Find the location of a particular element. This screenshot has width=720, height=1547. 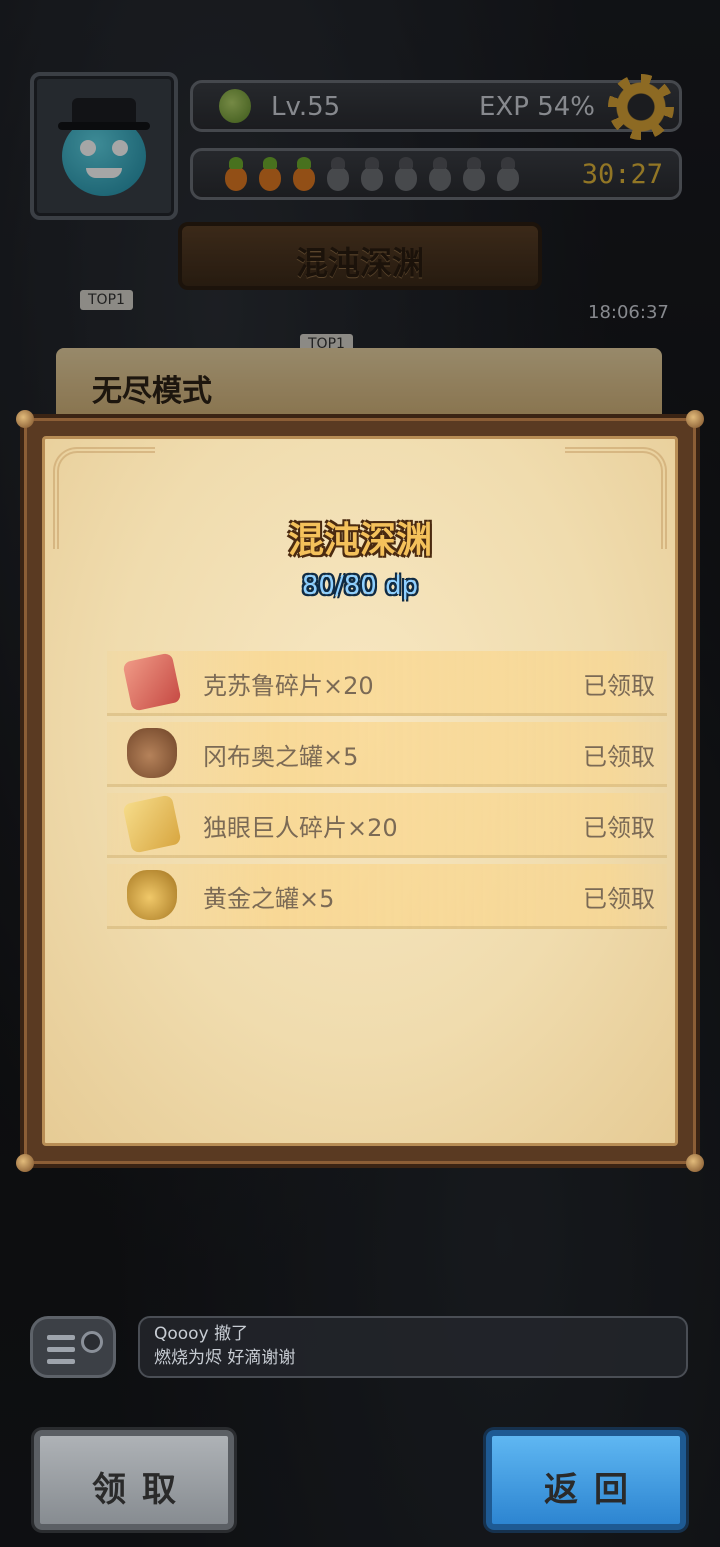

ganbuao-jar-icon is located at coordinates (152, 753).